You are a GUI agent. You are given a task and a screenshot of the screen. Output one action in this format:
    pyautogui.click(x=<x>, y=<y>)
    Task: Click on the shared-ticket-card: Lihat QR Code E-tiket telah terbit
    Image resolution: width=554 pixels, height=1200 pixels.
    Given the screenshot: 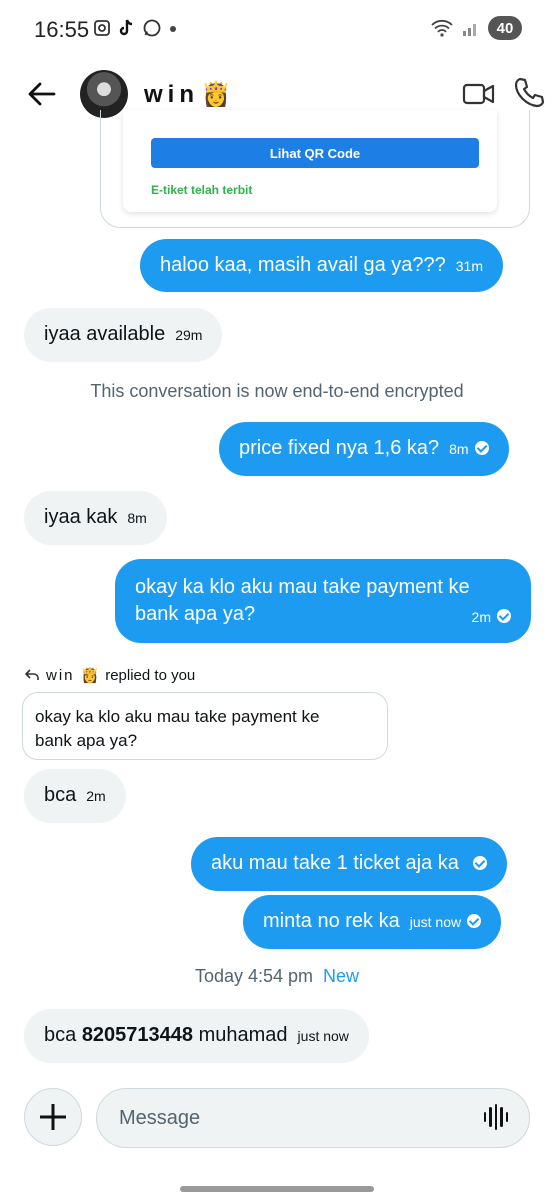 What is the action you would take?
    pyautogui.click(x=315, y=169)
    